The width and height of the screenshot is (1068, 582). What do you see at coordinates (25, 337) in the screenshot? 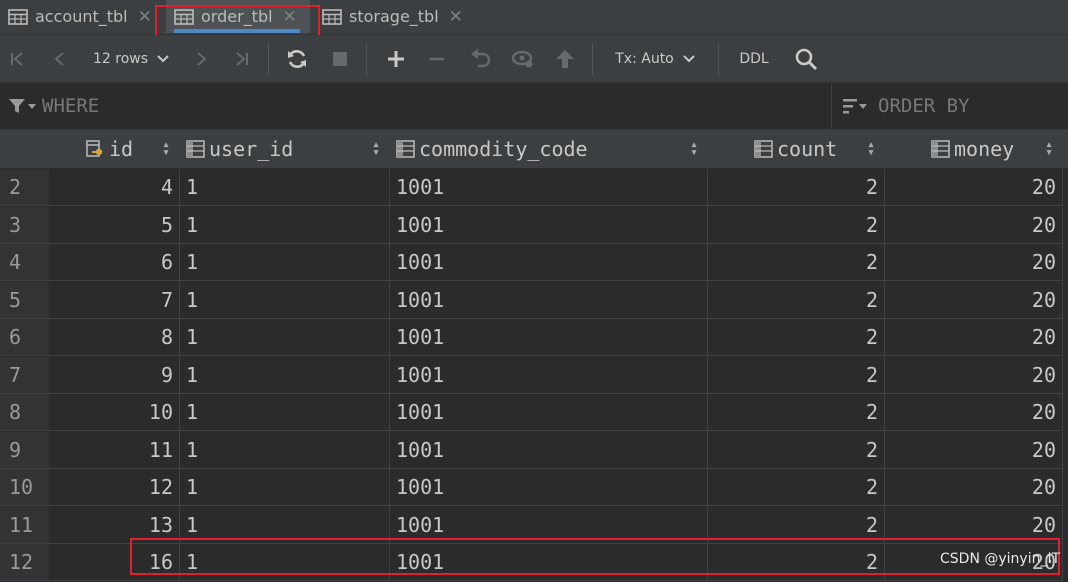
I see `row-number: 6` at bounding box center [25, 337].